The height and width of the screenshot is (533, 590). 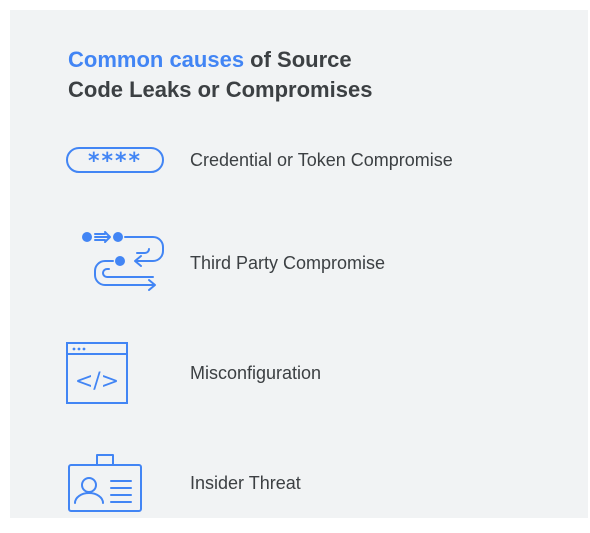 I want to click on data-flow-arrows-icon, so click(x=123, y=261).